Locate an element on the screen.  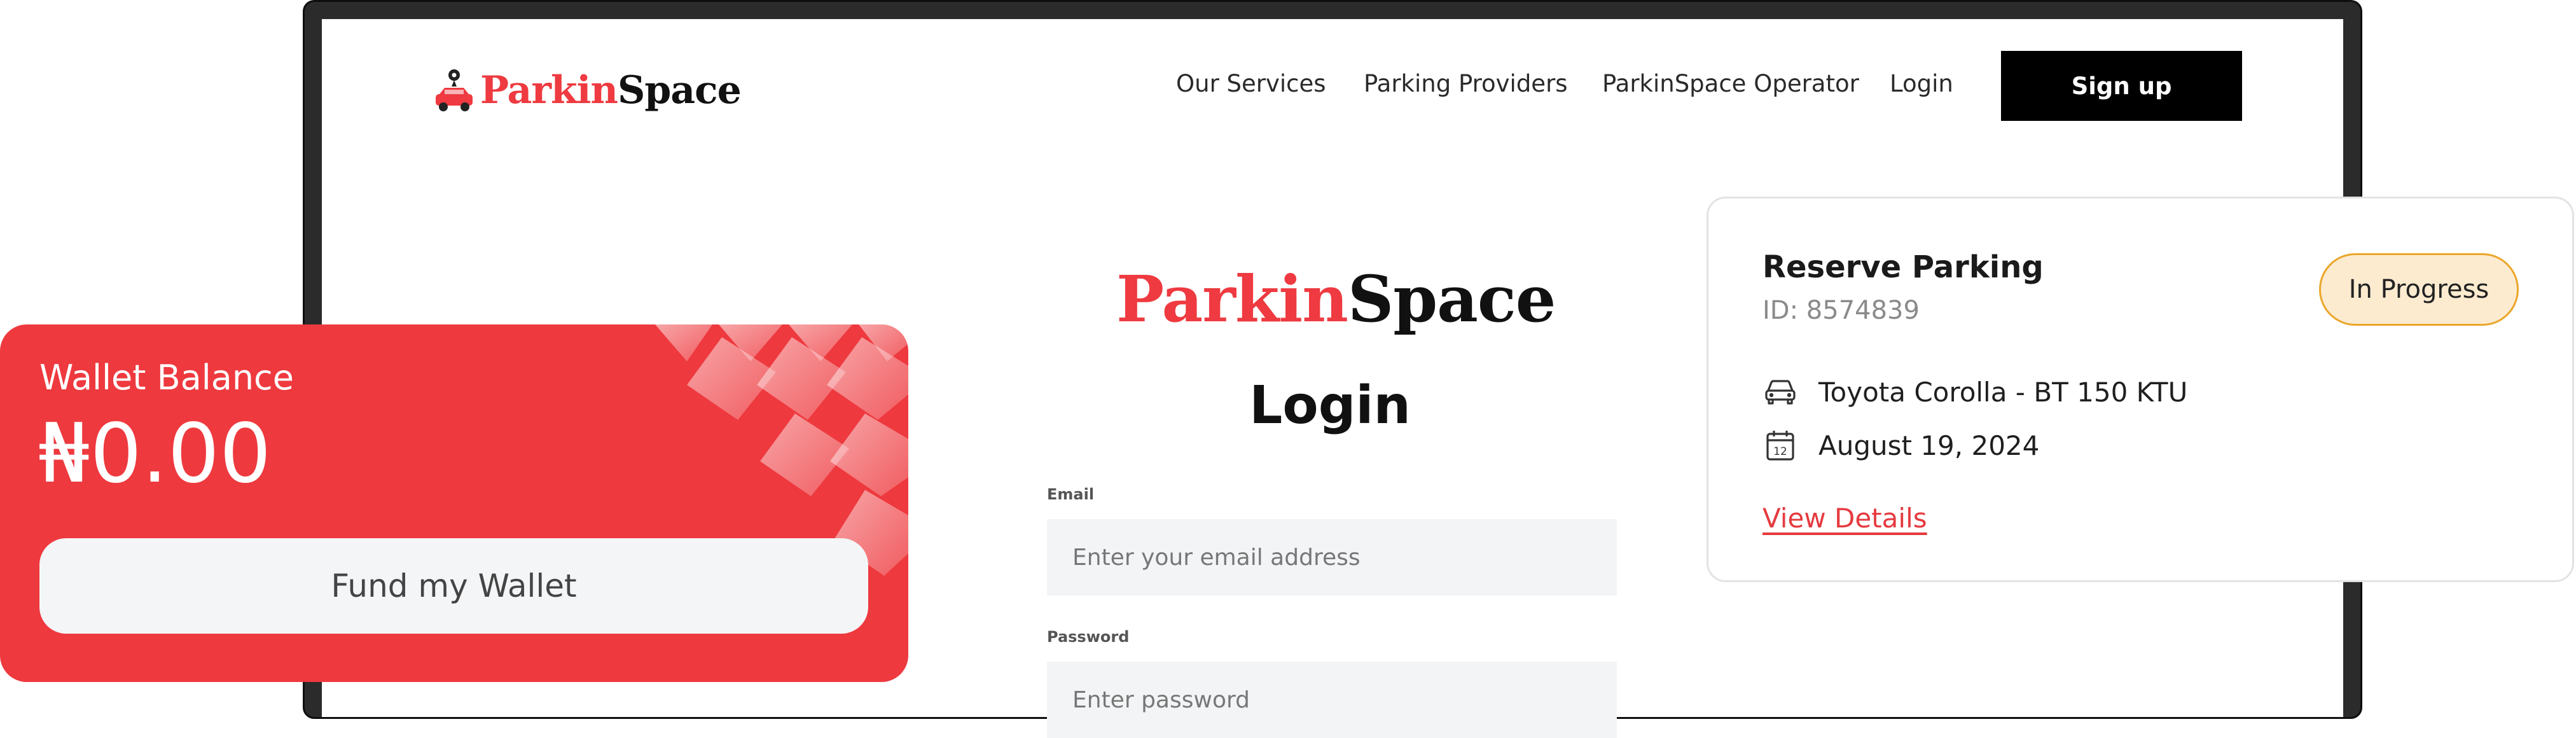
vehicle-row: Toyota Corolla - BT 150 KTU is located at coordinates (1974, 392).